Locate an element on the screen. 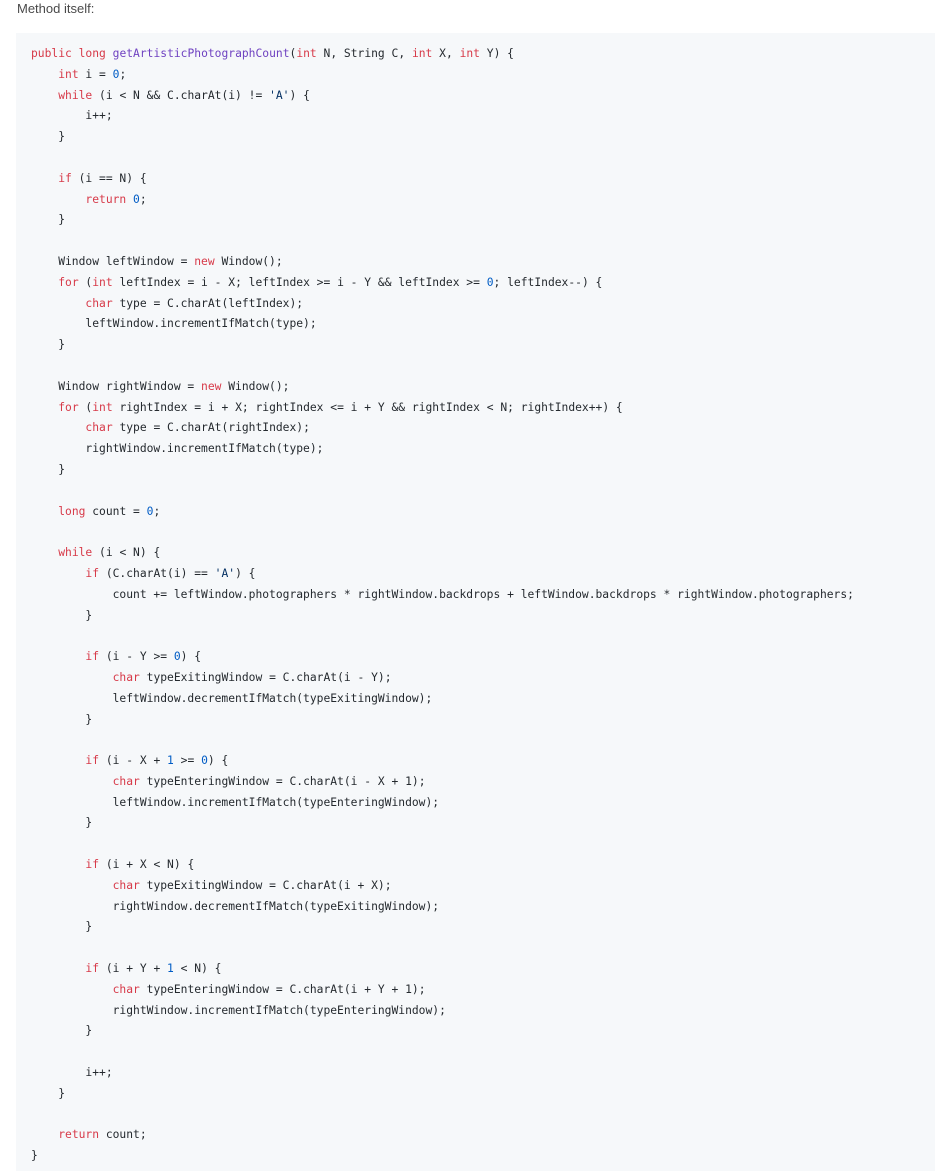 This screenshot has width=935, height=1171. code-line: return 0; is located at coordinates (442, 200).